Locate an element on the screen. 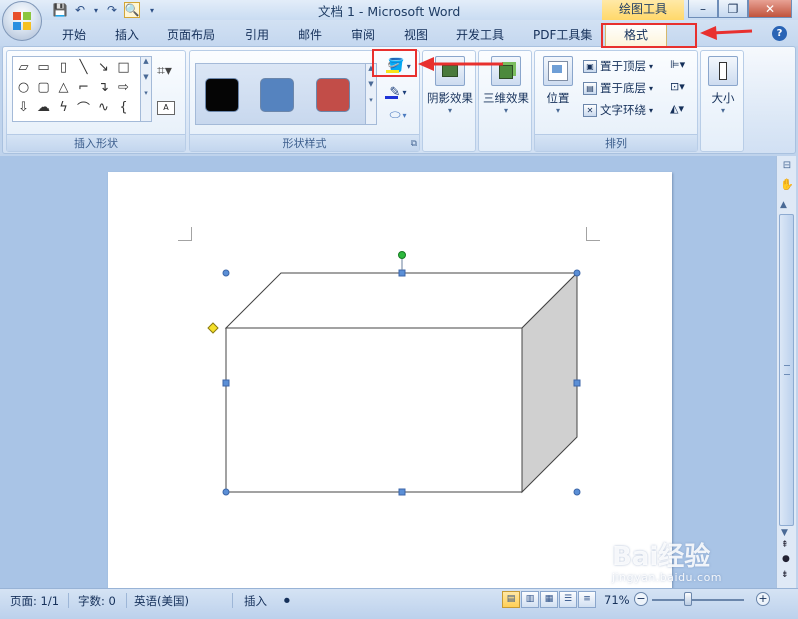  bring-to-front-label: 置于顶层 is located at coordinates (623, 66).